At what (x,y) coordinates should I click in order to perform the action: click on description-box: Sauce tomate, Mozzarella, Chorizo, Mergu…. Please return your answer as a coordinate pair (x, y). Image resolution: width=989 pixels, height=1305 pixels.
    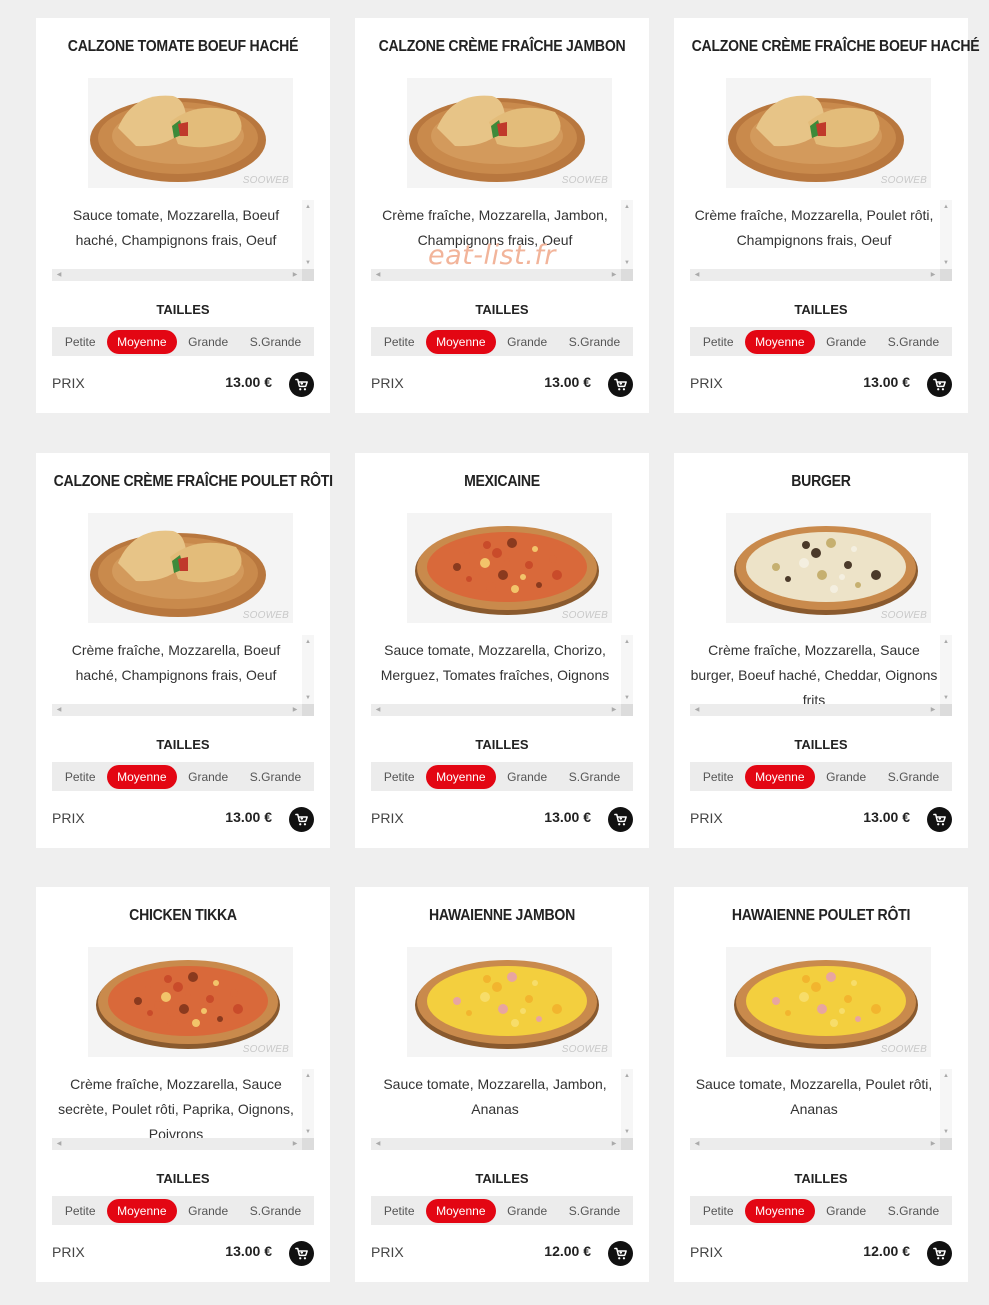
    Looking at the image, I should click on (502, 676).